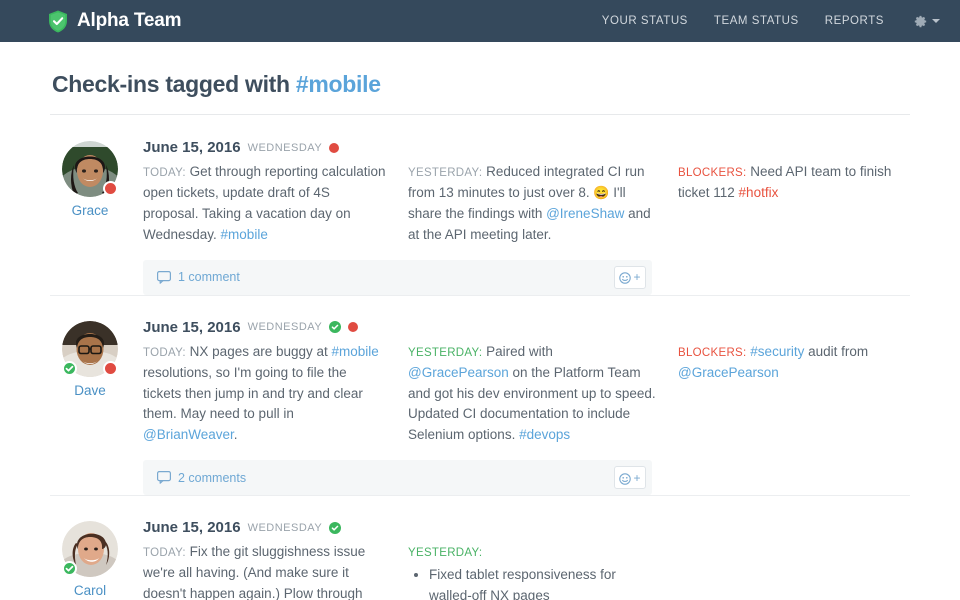 This screenshot has width=960, height=600. I want to click on grinning-face-emoji: 😄, so click(601, 192).